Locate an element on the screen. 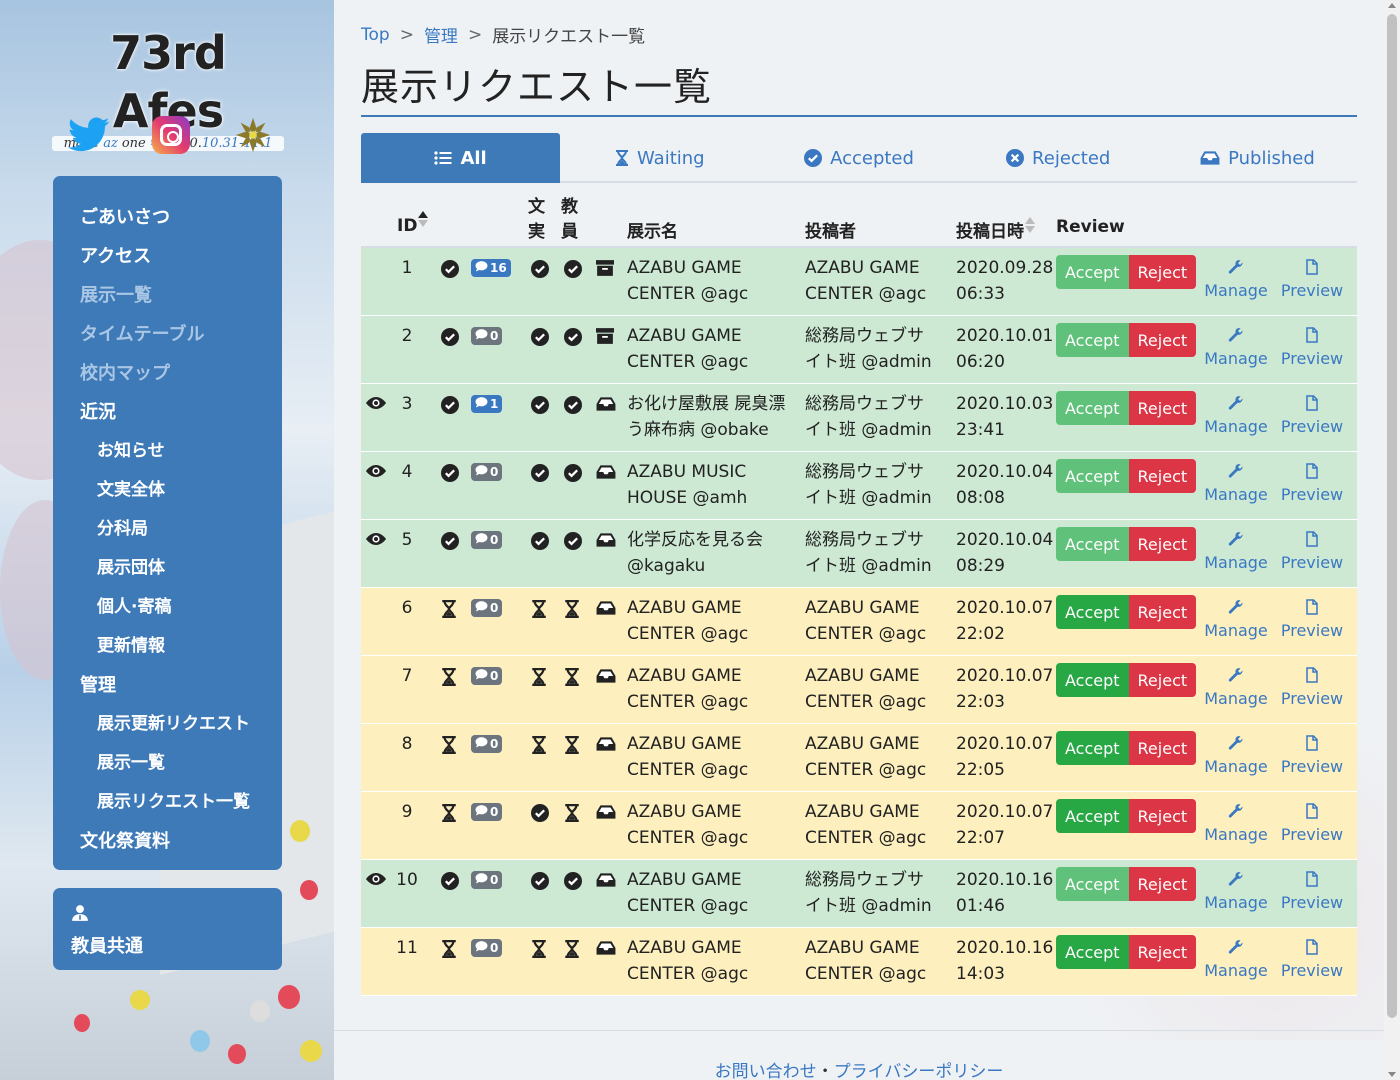 This screenshot has width=1400, height=1080. nav-item: ごあいさつ is located at coordinates (167, 217).